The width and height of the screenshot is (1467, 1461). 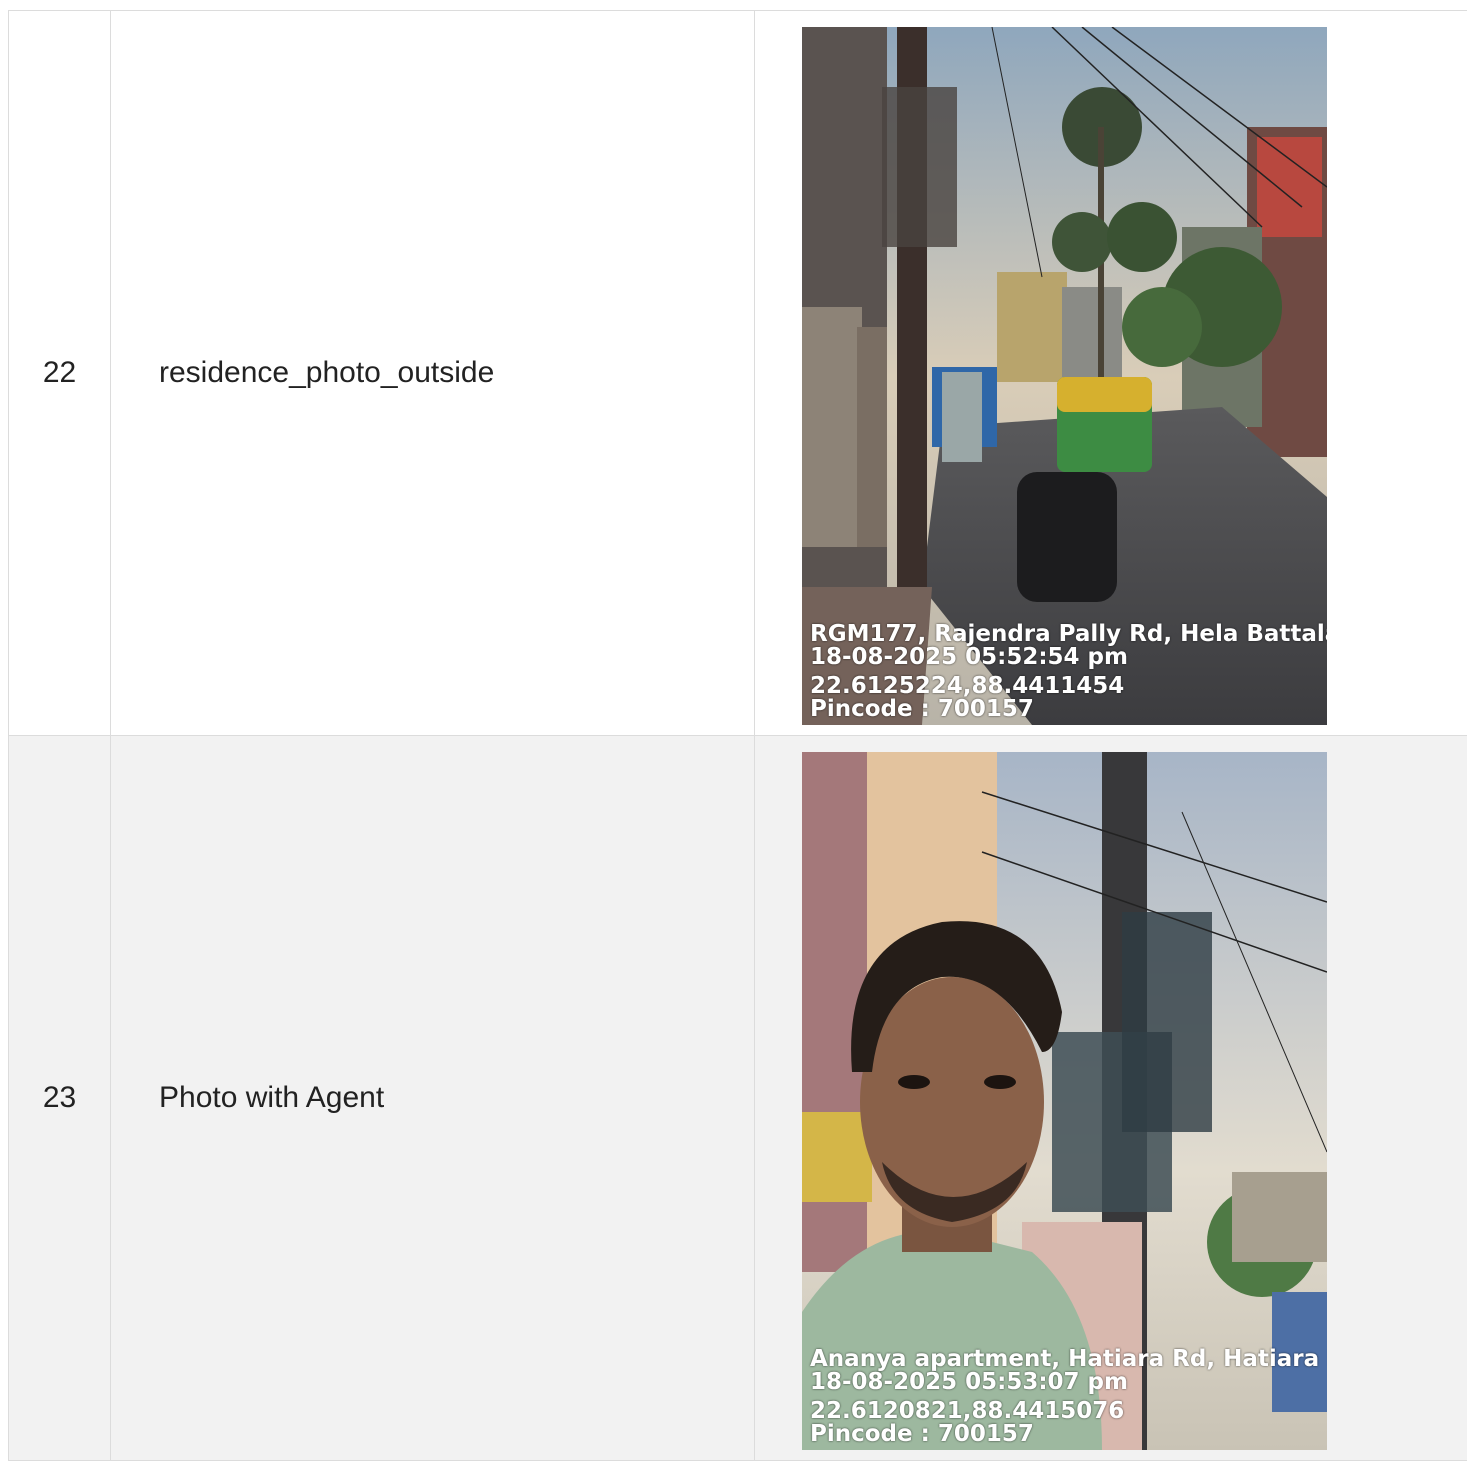 I want to click on stamp-datetime: 18-08-2025 05:53:07 pm, so click(x=969, y=1382).